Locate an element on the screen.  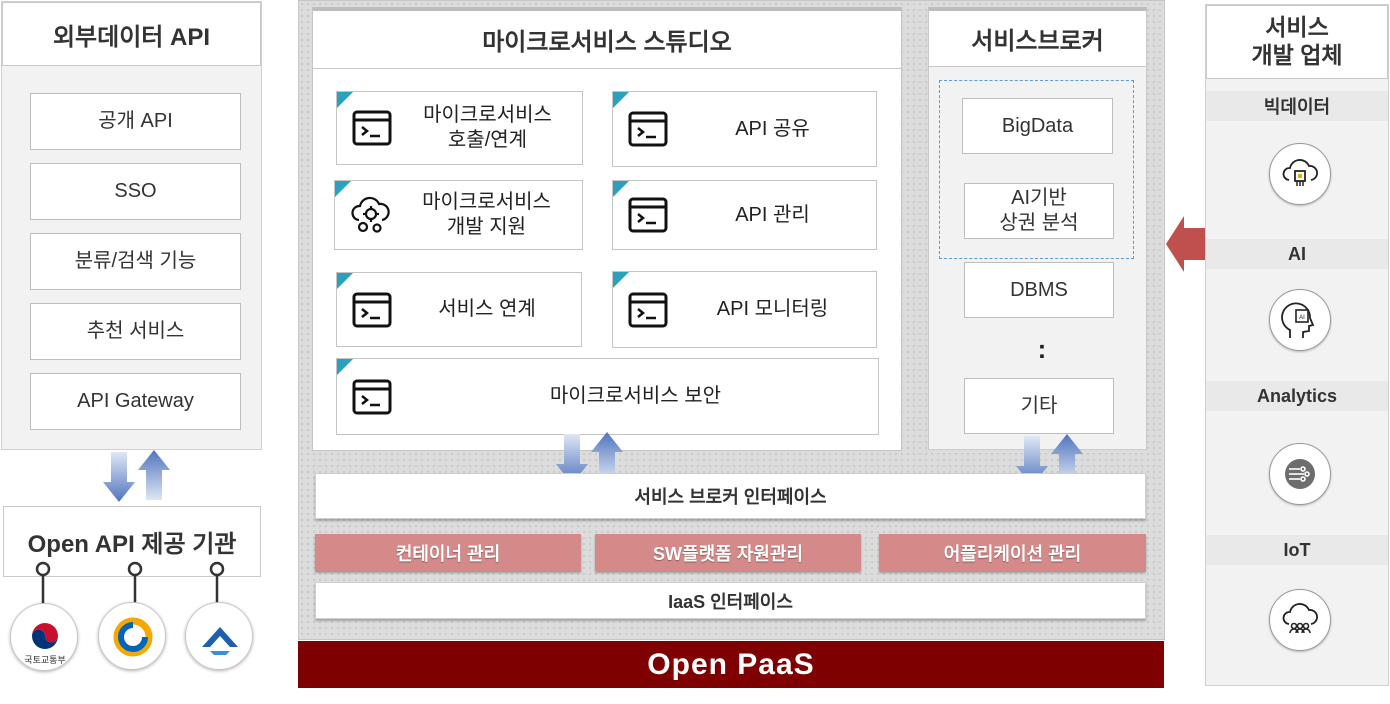
card-microservice-dev: 마이크로서비스 개발 지원 is located at coordinates (458, 215).